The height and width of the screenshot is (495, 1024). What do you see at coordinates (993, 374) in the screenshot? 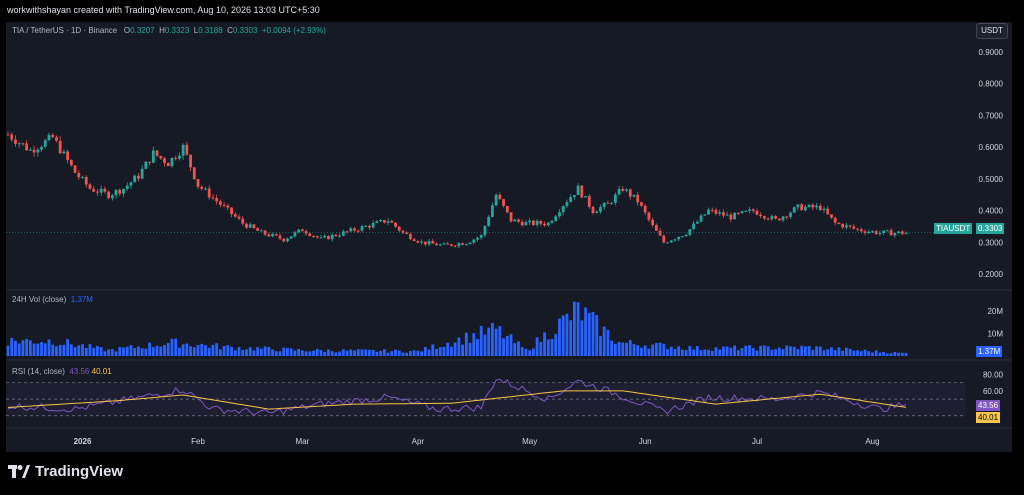
I see `rsi-axis-tick: 80.00` at bounding box center [993, 374].